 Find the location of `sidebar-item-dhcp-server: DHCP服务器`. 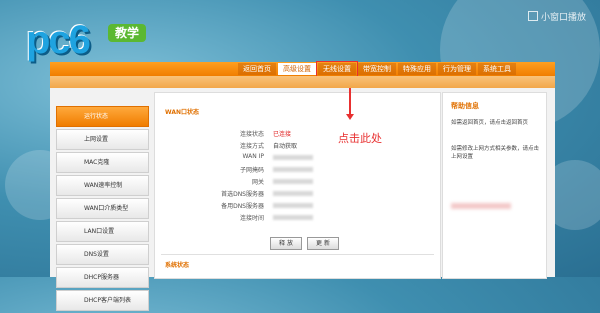

sidebar-item-dhcp-server: DHCP服务器 is located at coordinates (102, 277).